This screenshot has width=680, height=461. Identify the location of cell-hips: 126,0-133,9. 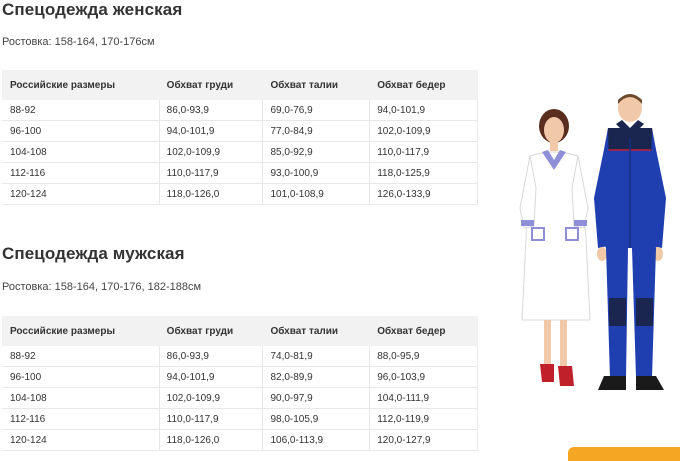
(423, 194).